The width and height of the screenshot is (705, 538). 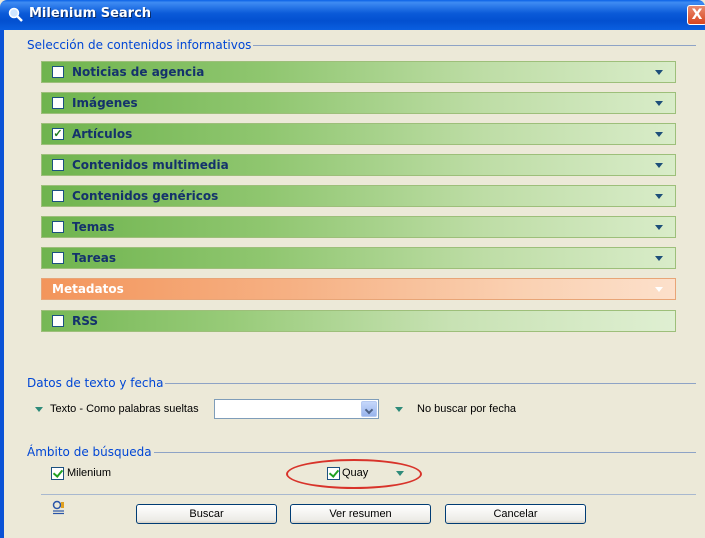 What do you see at coordinates (88, 289) in the screenshot?
I see `category-label: Metadatos` at bounding box center [88, 289].